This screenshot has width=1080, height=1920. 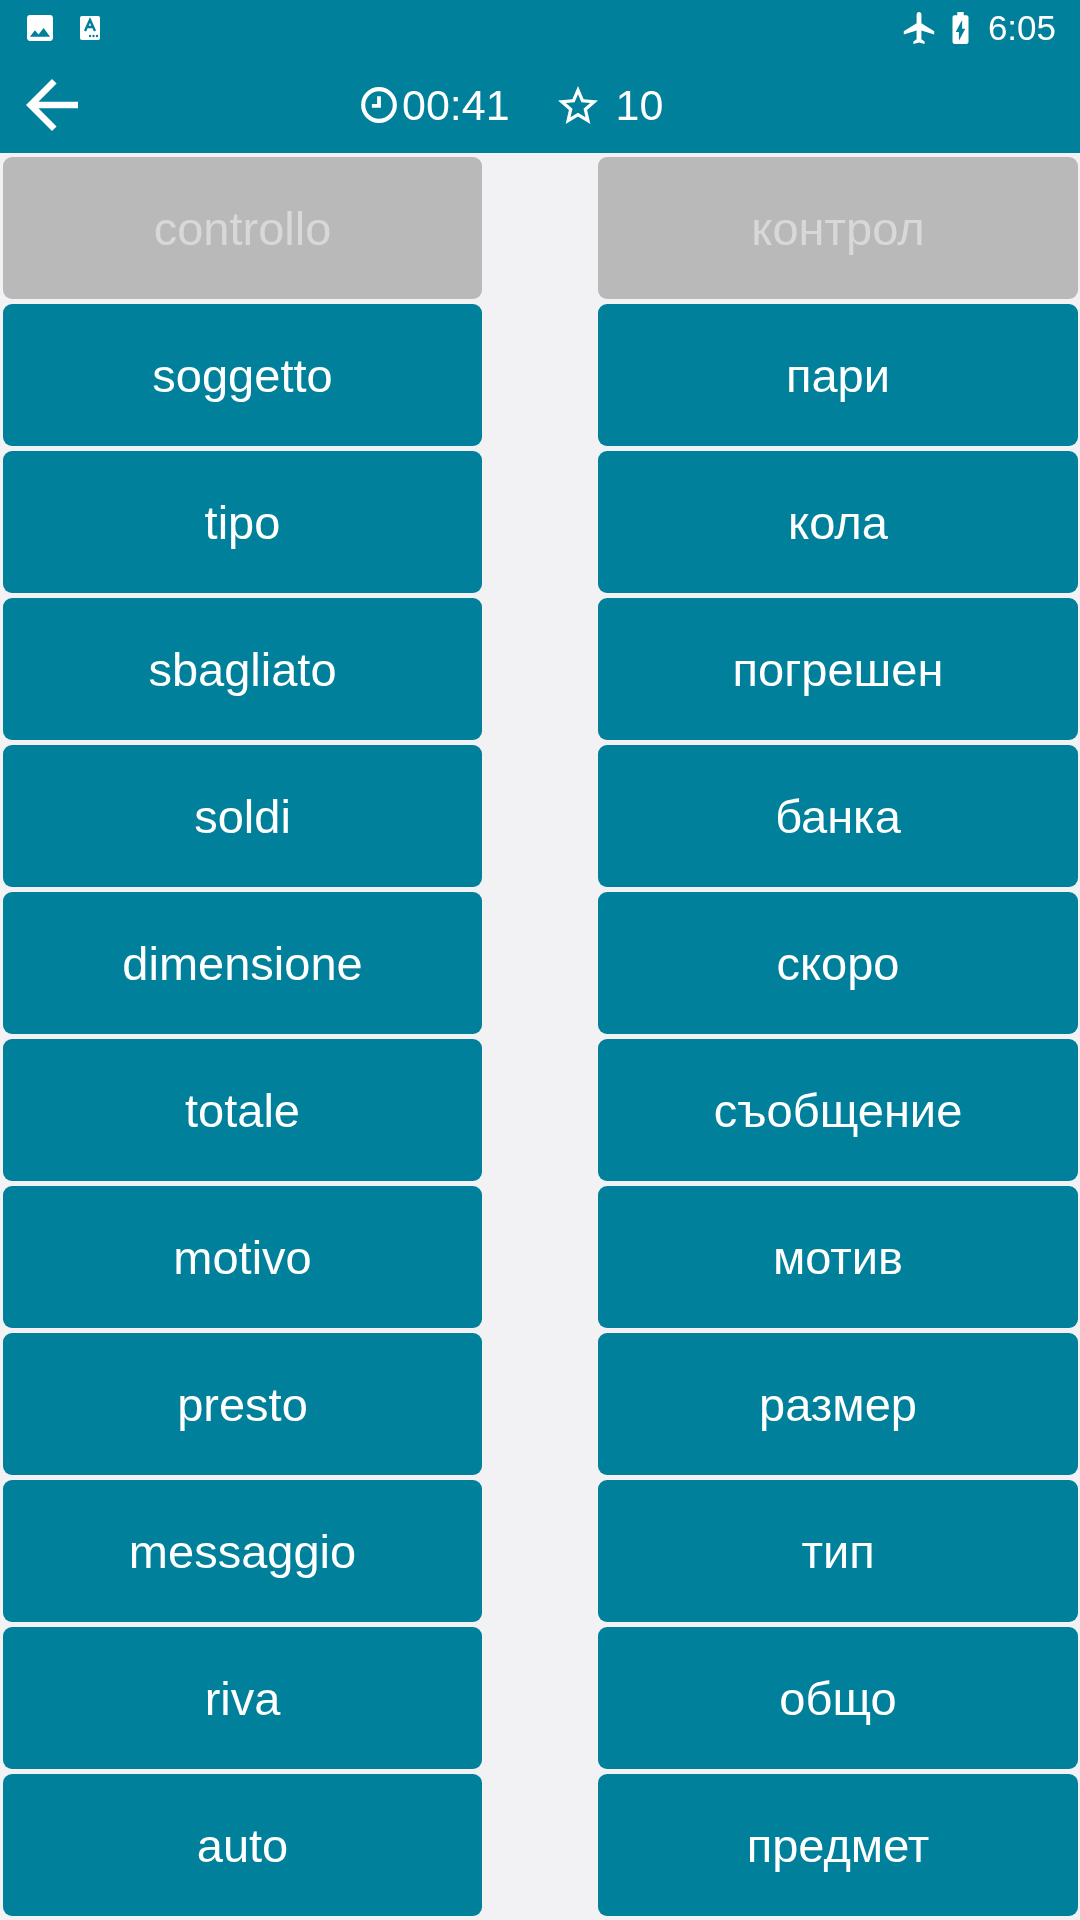 I want to click on word-button: скоро, so click(x=838, y=963).